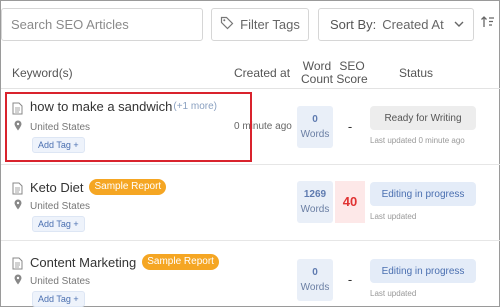 The width and height of the screenshot is (500, 307). Describe the element at coordinates (195, 106) in the screenshot. I see `more-keywords-link: (+1 more)` at that location.